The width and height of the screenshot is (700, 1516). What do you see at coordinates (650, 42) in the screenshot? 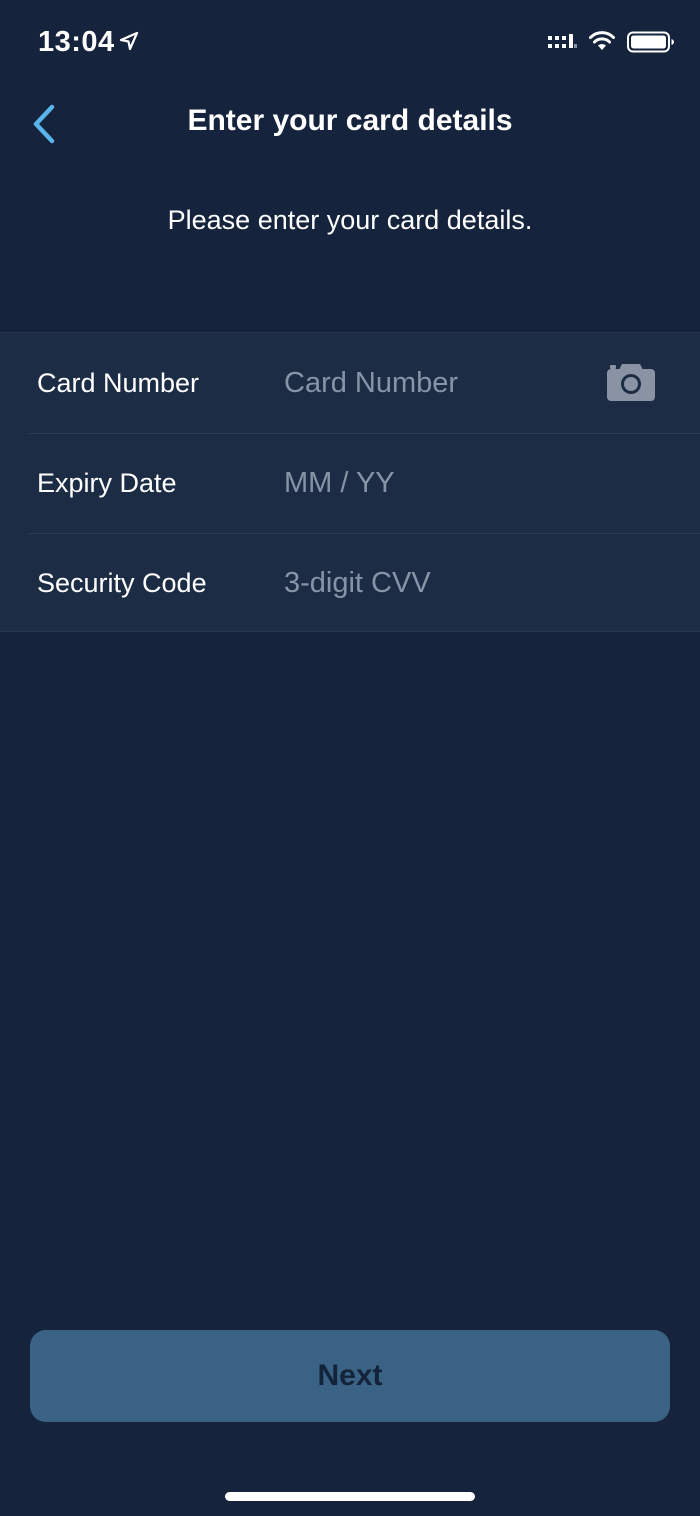
I see `battery-icon` at bounding box center [650, 42].